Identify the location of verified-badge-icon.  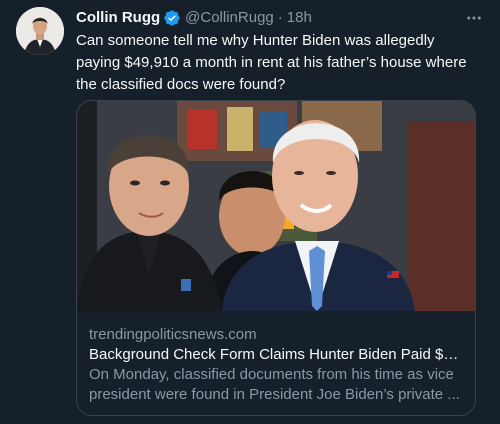
(172, 18).